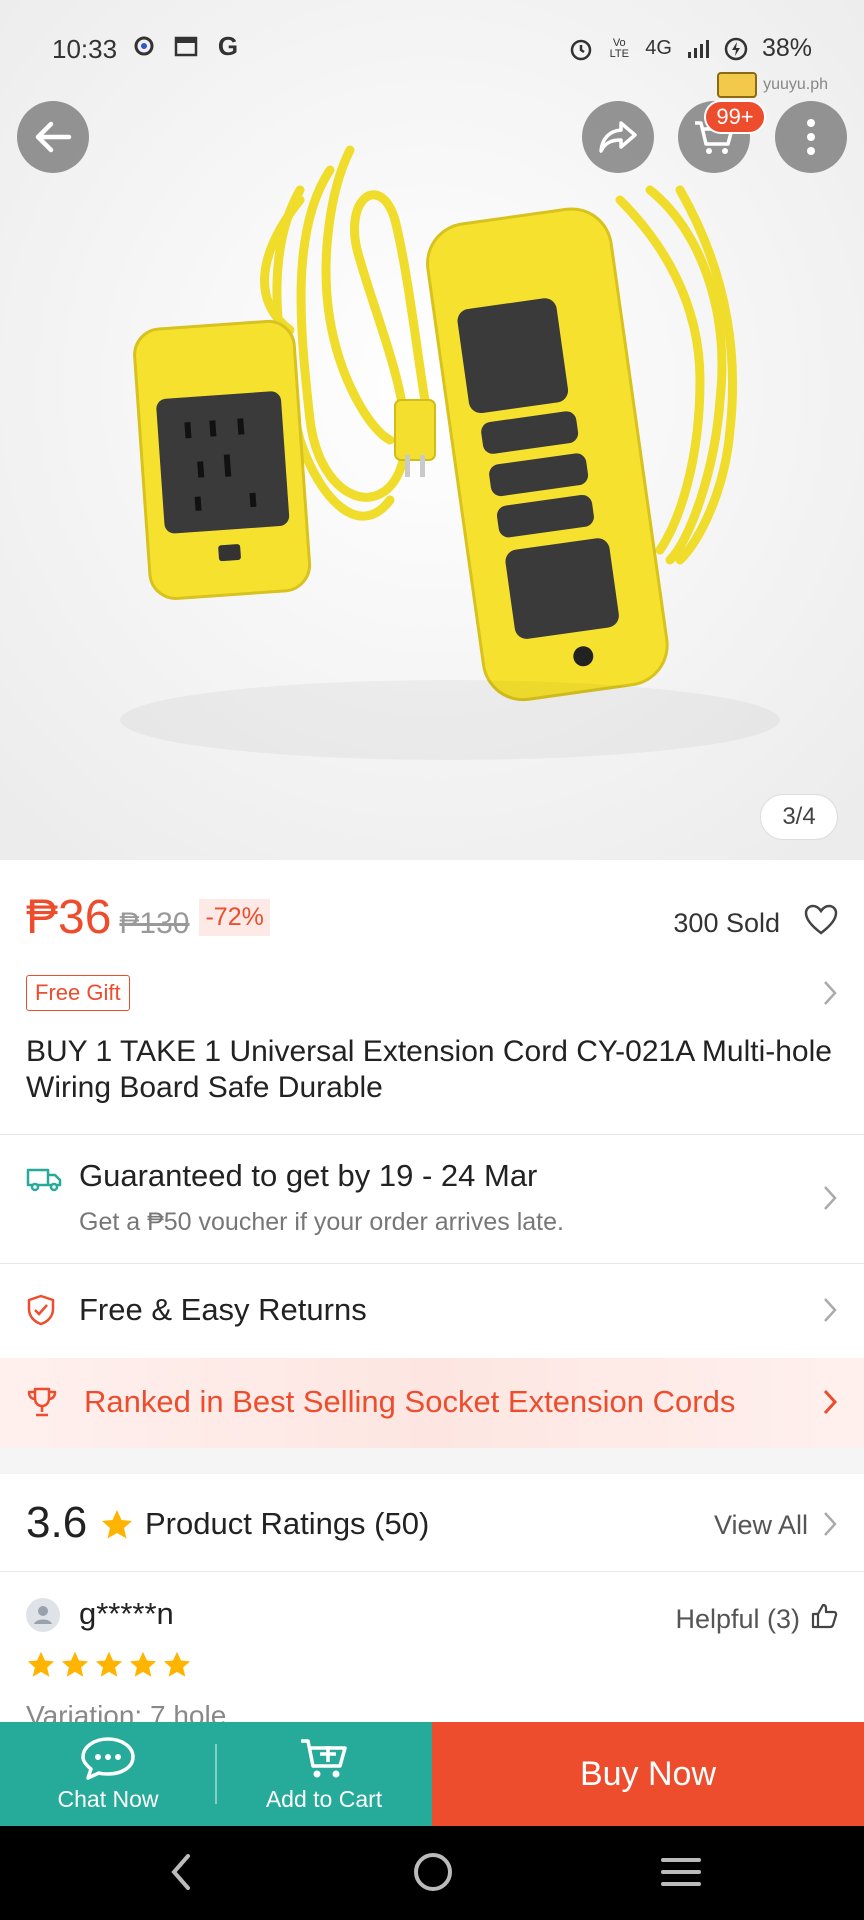 This screenshot has width=864, height=1920. I want to click on status-time: 10:33, so click(85, 49).